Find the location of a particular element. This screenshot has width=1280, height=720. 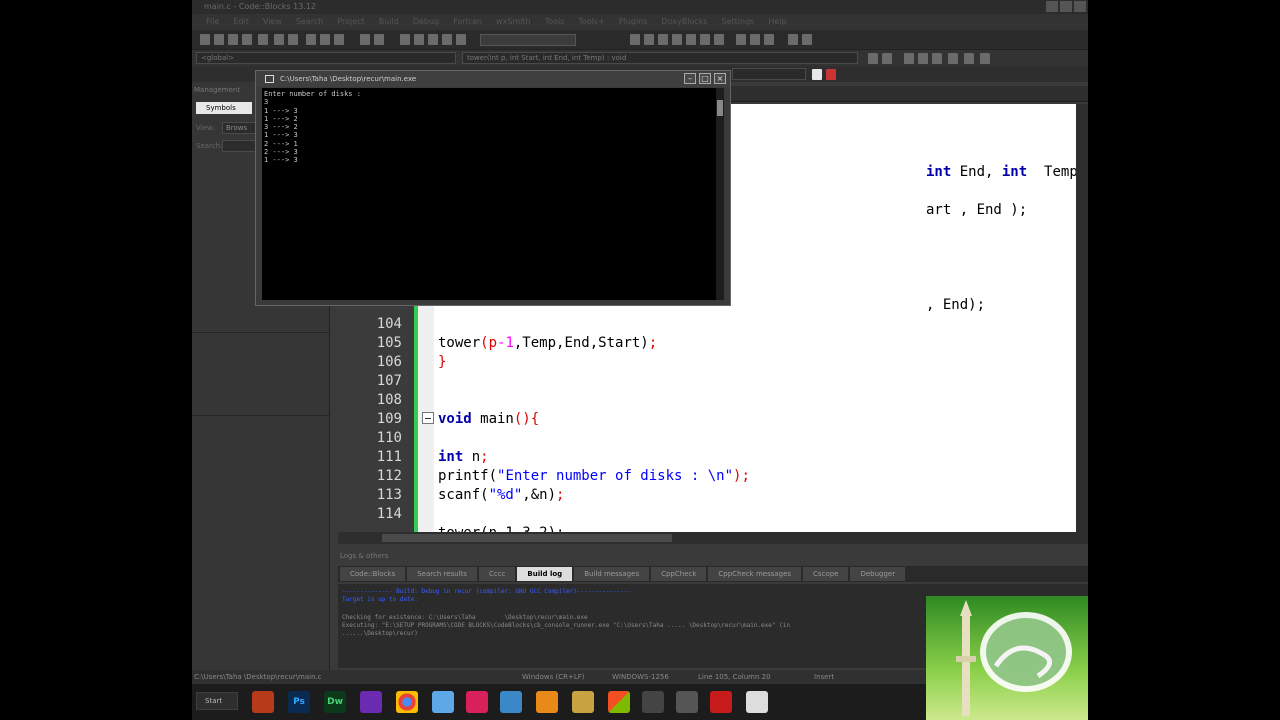

window-app-icon is located at coordinates (757, 702).